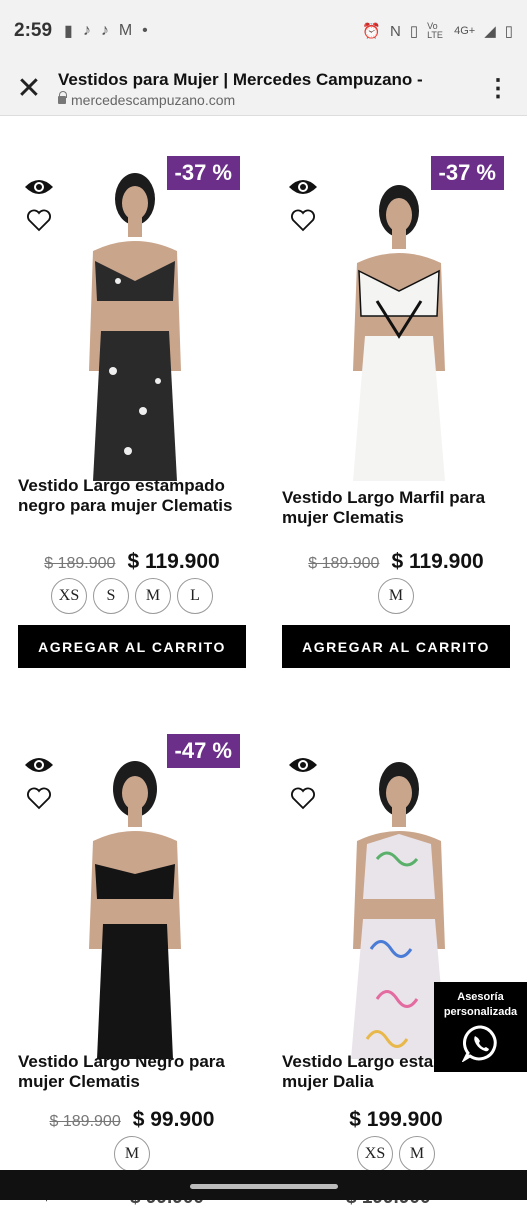 The height and width of the screenshot is (1209, 527). Describe the element at coordinates (480, 1012) in the screenshot. I see `whatsapp-label-2: personalizada` at that location.